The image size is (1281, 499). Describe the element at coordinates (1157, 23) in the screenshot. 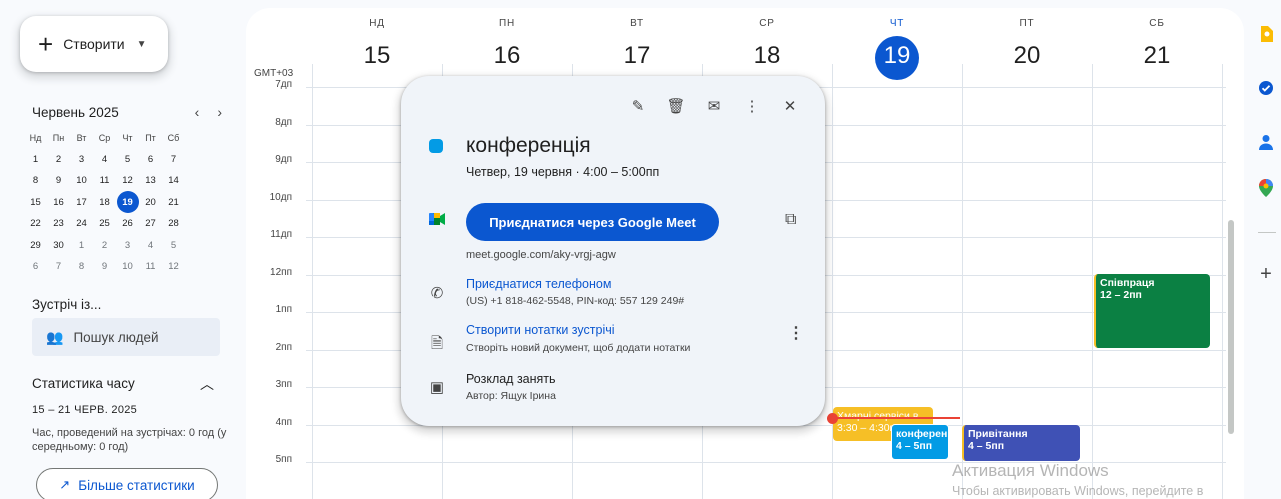

I see `day-of-week: СБ` at that location.